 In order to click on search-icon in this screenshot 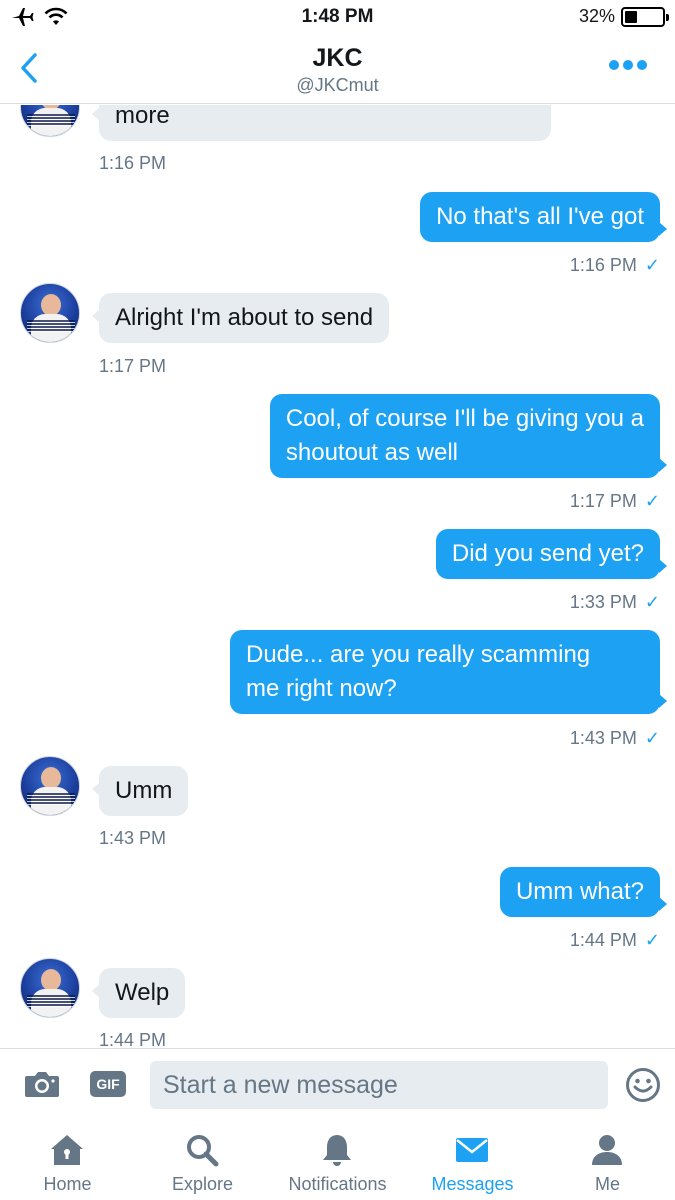, I will do `click(203, 1151)`.